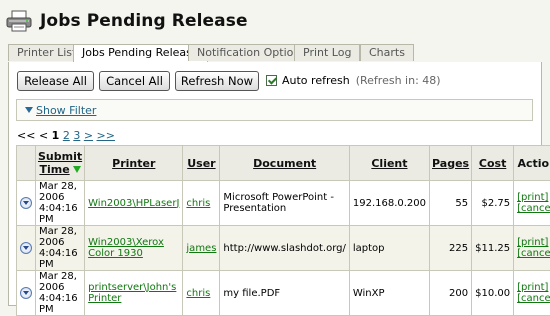 This screenshot has width=550, height=316. What do you see at coordinates (271, 80) in the screenshot?
I see `auto-refresh-checkbox` at bounding box center [271, 80].